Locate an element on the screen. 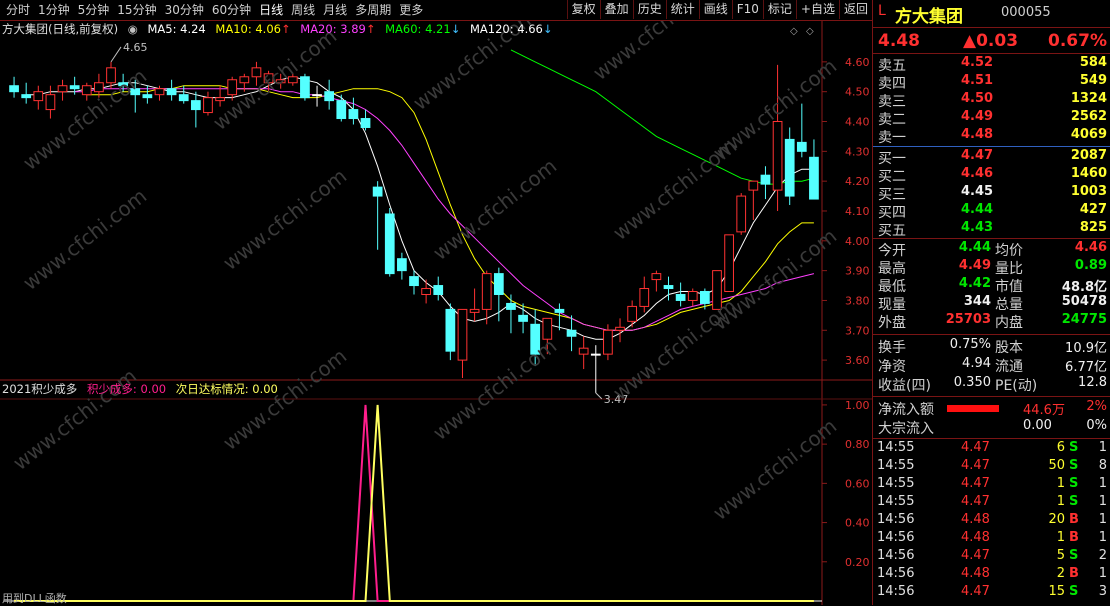  period-tab-9: 多周期 is located at coordinates (373, 10).